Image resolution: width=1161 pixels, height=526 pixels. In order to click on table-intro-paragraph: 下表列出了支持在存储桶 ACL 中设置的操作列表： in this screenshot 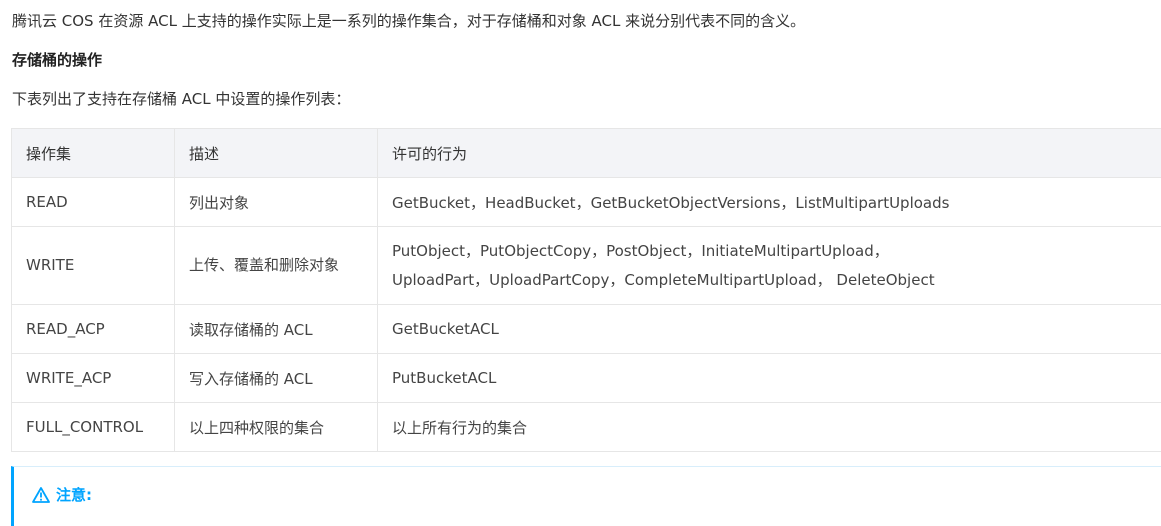, I will do `click(181, 99)`.